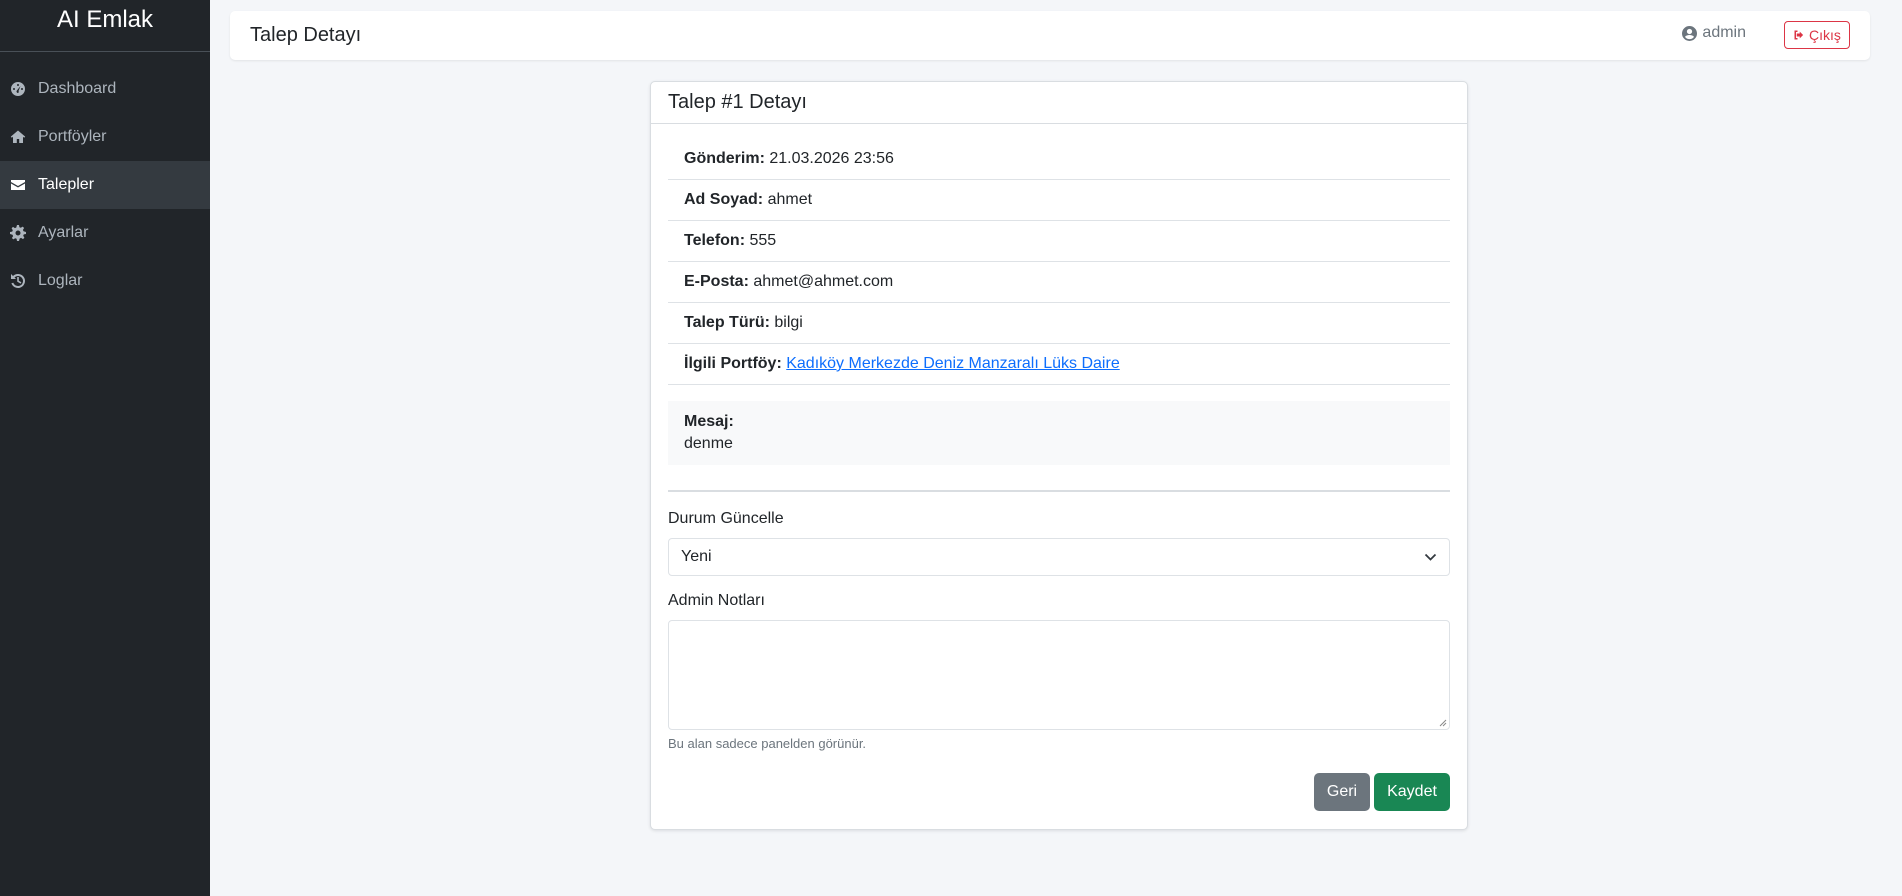 The height and width of the screenshot is (896, 1902). I want to click on sidebar-item-label: Dashboard, so click(77, 88).